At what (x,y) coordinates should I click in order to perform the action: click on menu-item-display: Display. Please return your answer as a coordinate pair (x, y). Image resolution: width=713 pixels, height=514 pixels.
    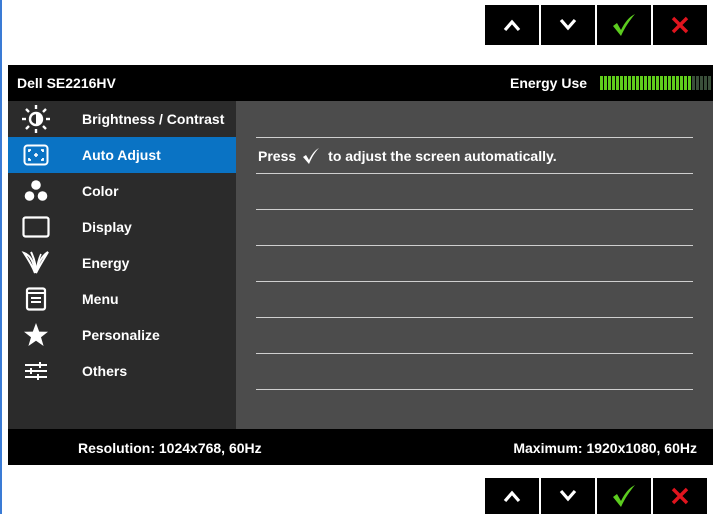
    Looking at the image, I should click on (122, 227).